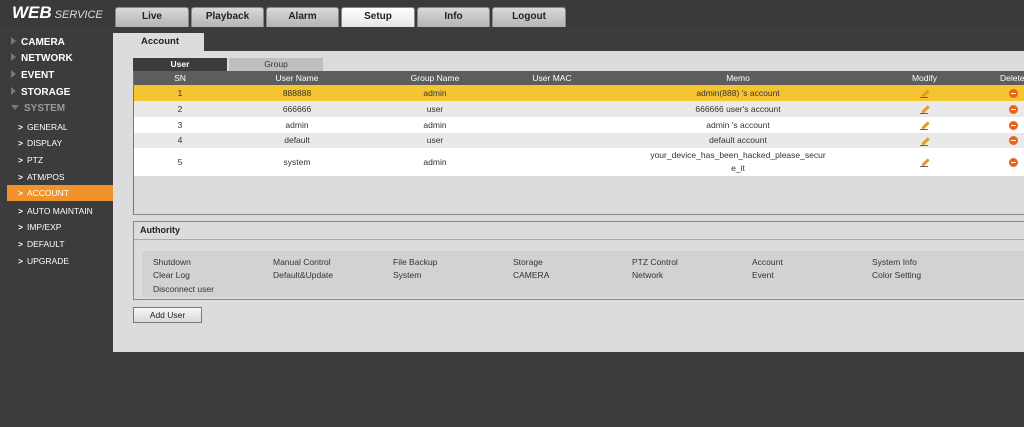  What do you see at coordinates (152, 17) in the screenshot?
I see `tab-live: Live` at bounding box center [152, 17].